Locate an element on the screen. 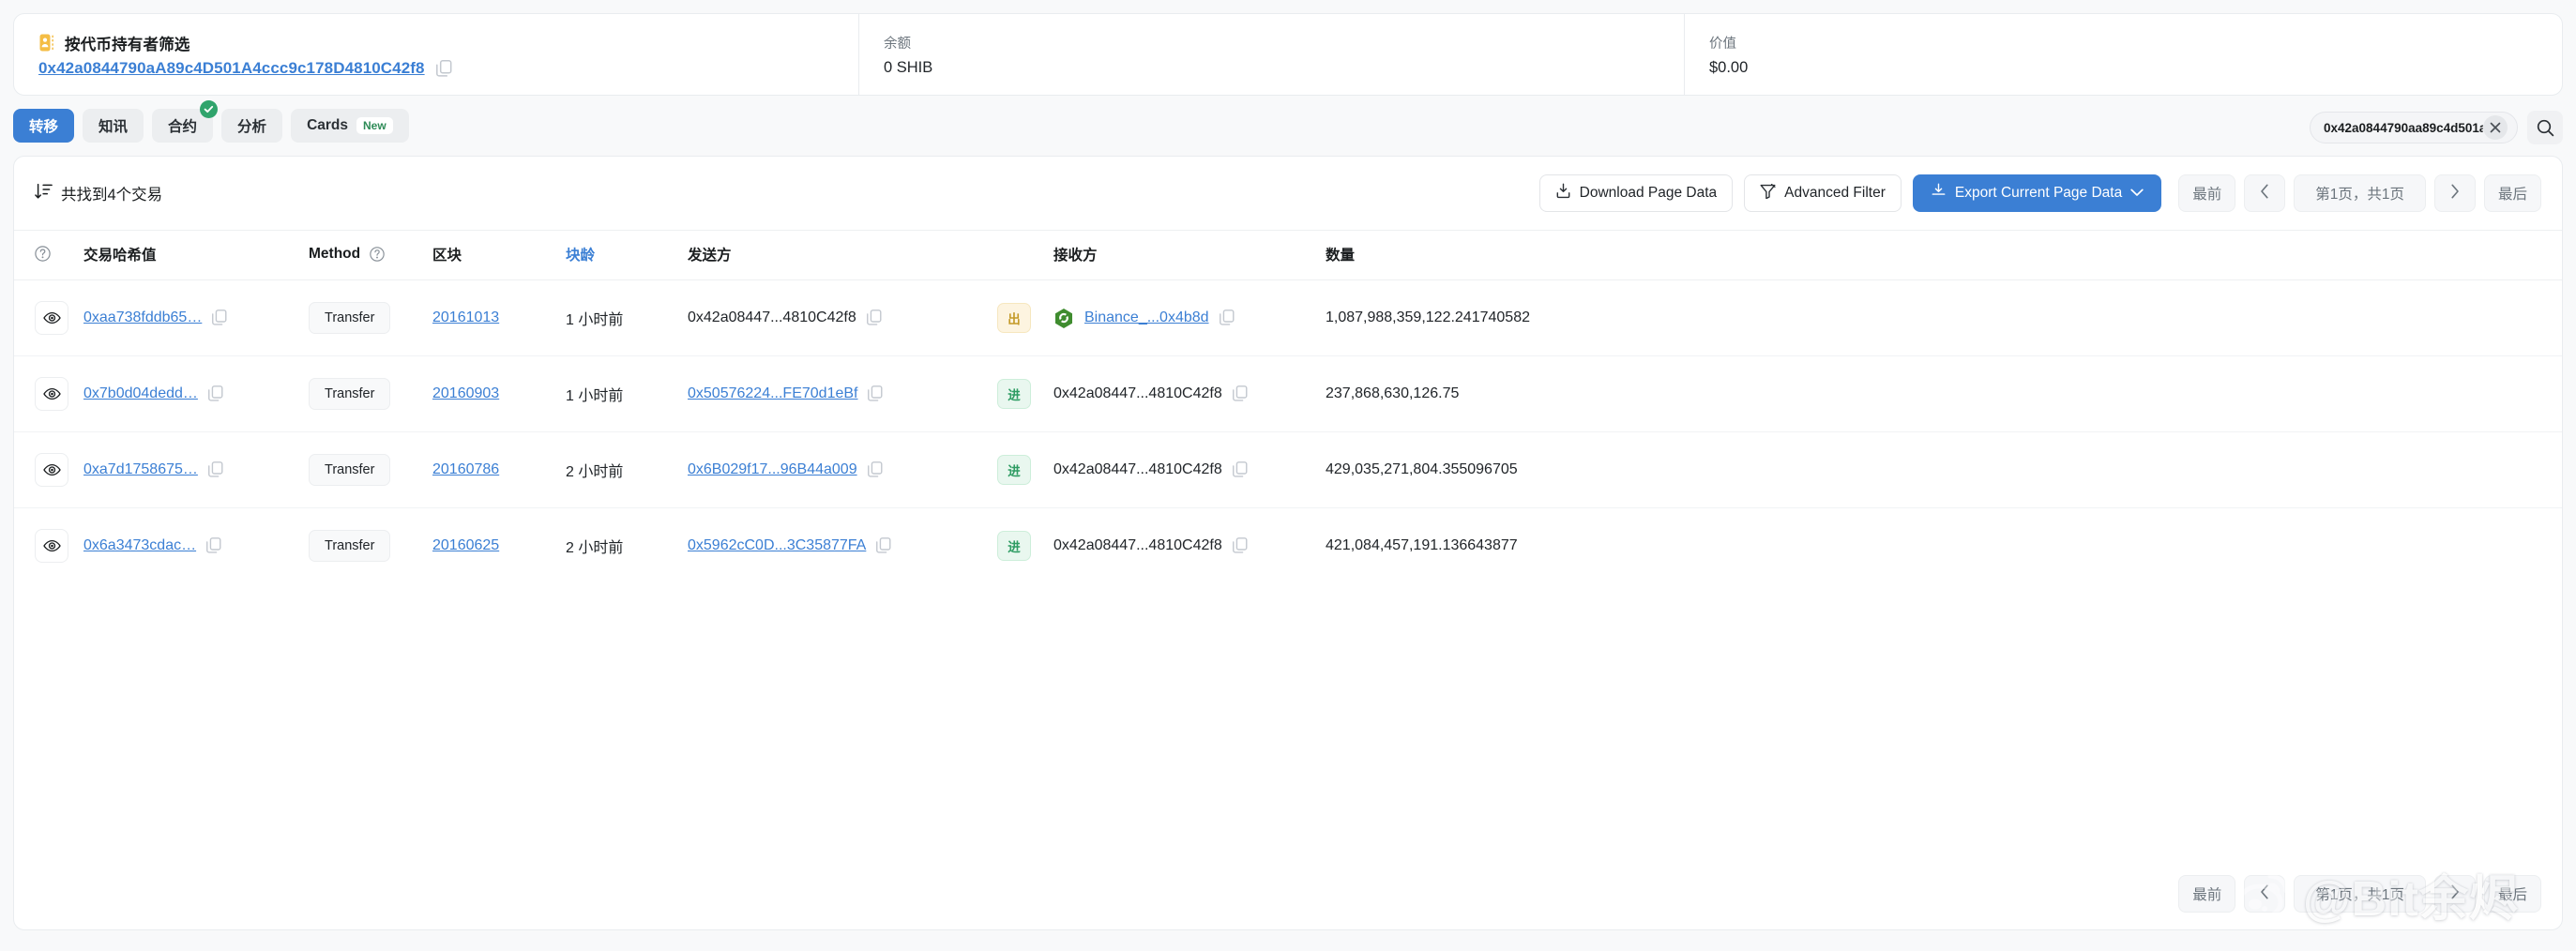 The height and width of the screenshot is (951, 2576). pagination-bottom: 最前 第1页，共1页 最后 is located at coordinates (2359, 894).